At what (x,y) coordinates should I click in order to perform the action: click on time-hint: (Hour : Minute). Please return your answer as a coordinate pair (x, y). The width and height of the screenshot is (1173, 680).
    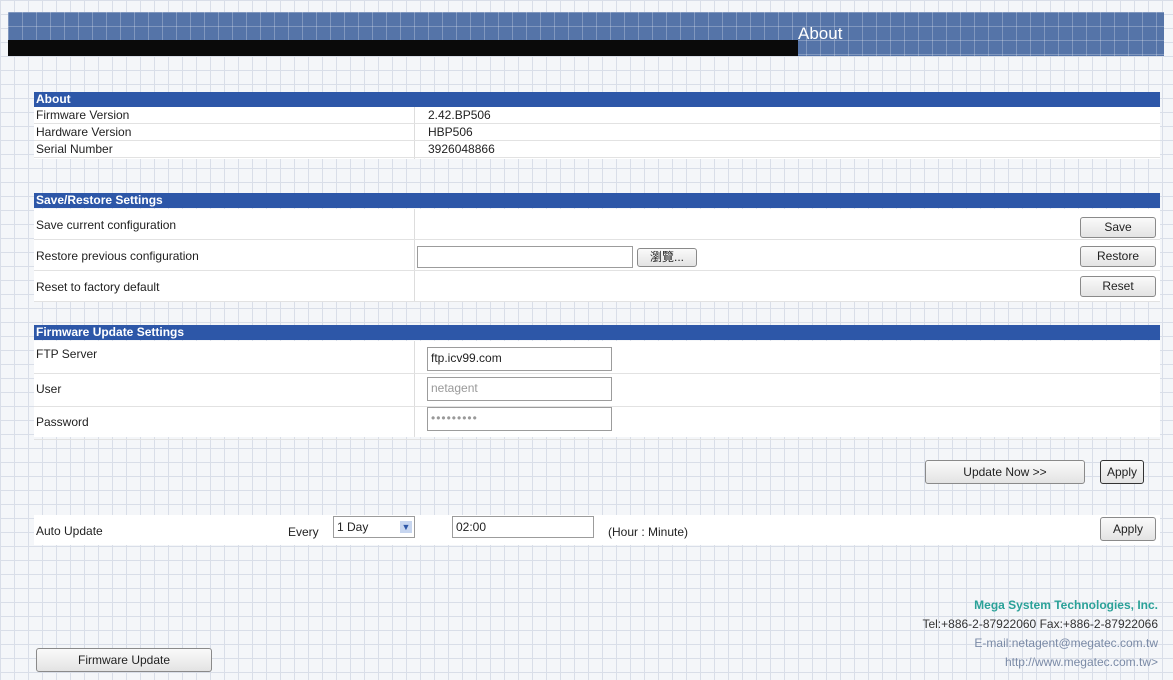
    Looking at the image, I should click on (648, 532).